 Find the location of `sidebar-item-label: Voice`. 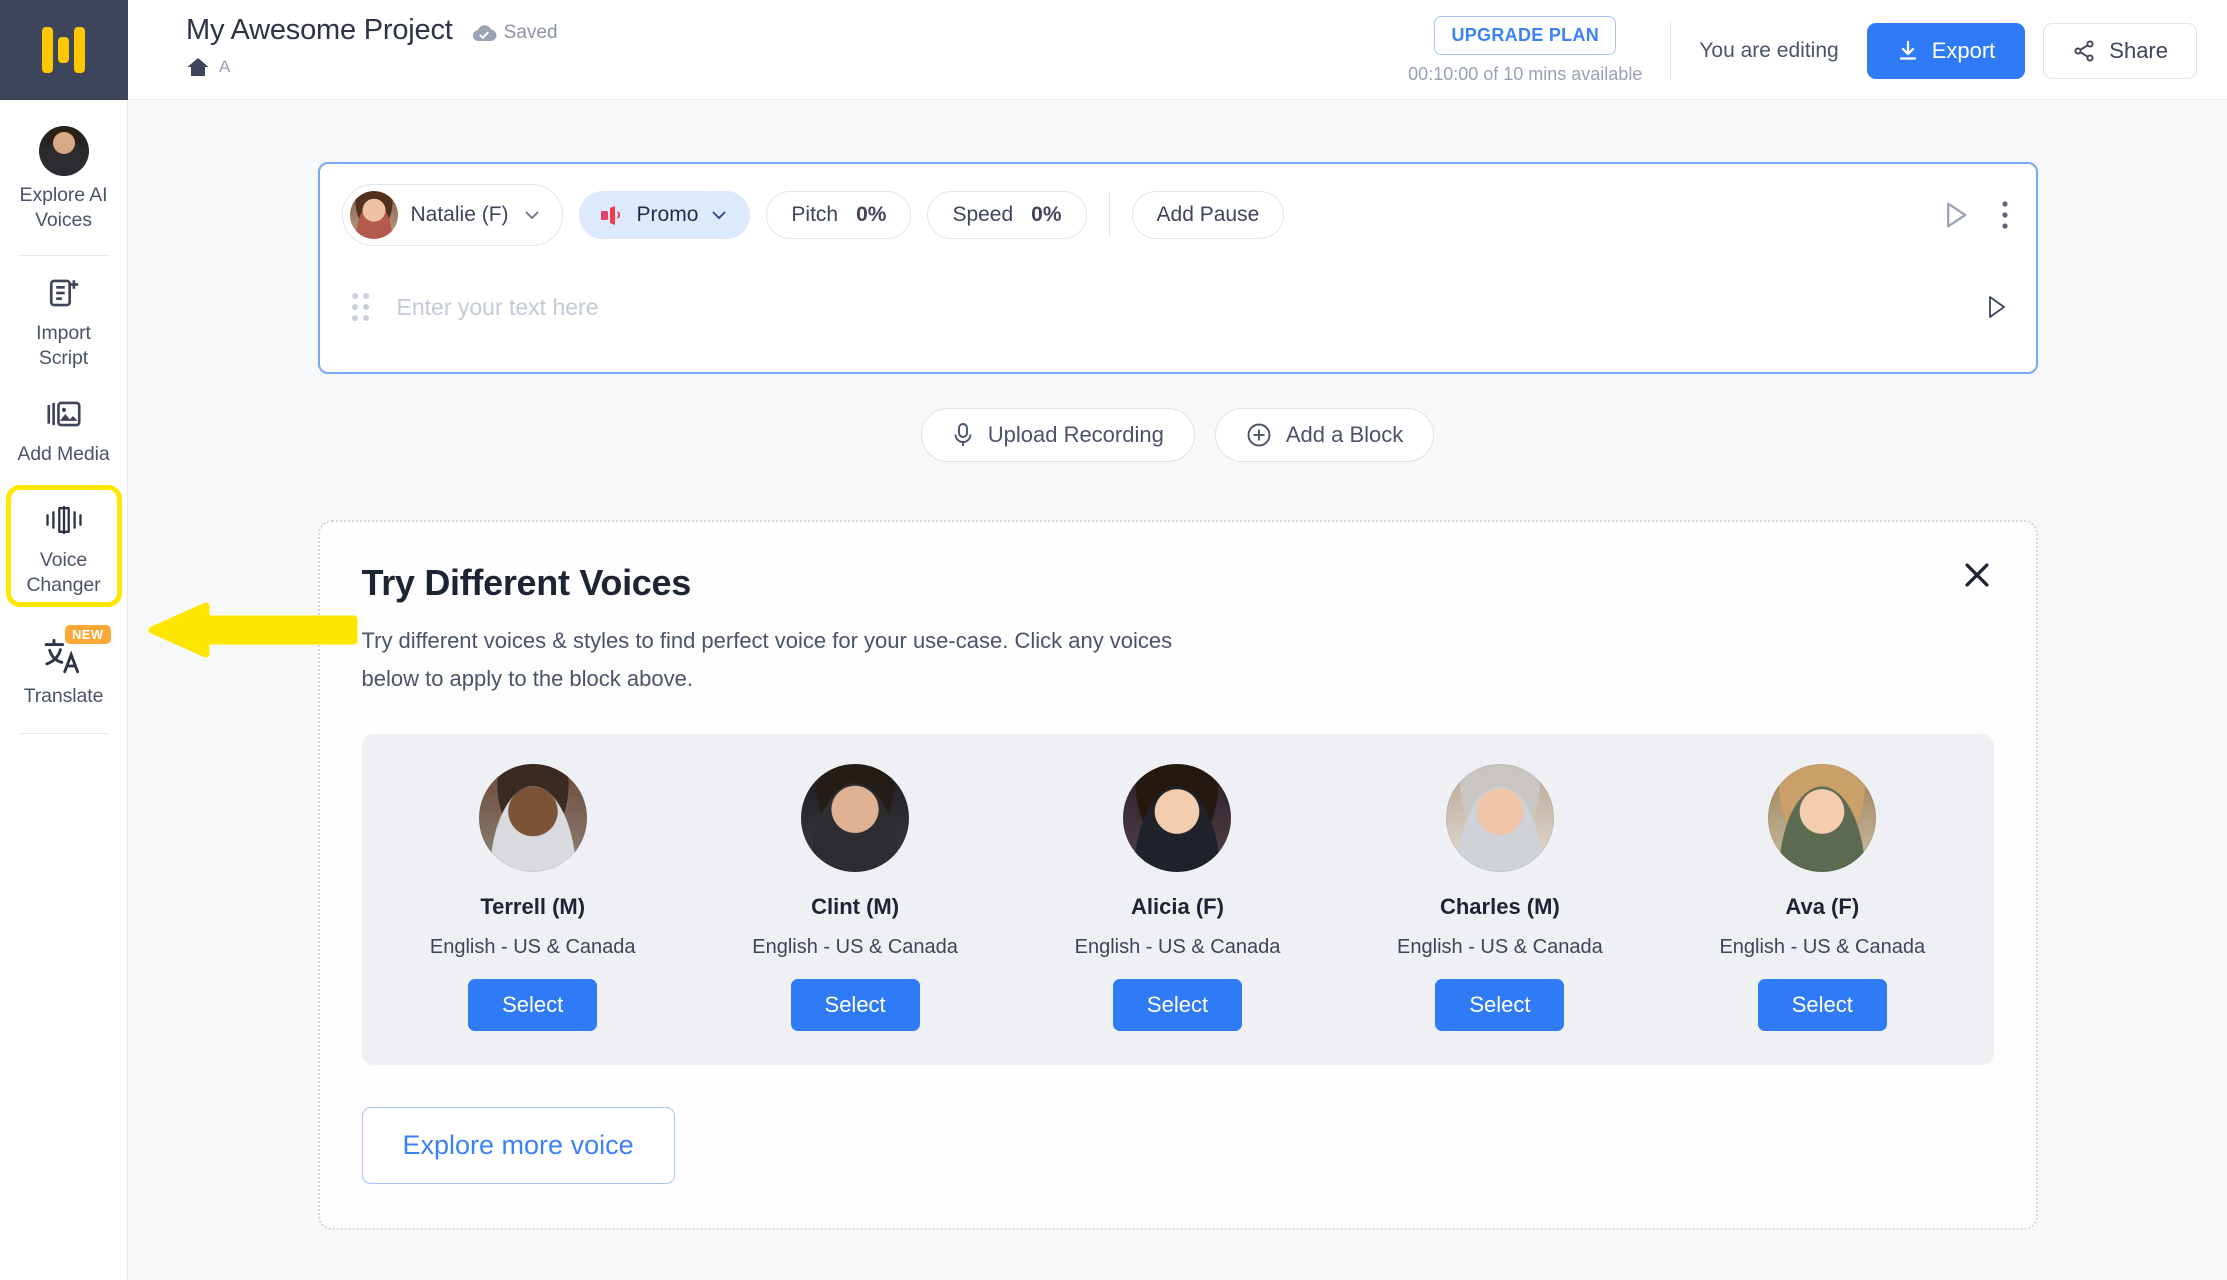

sidebar-item-label: Voice is located at coordinates (63, 560).